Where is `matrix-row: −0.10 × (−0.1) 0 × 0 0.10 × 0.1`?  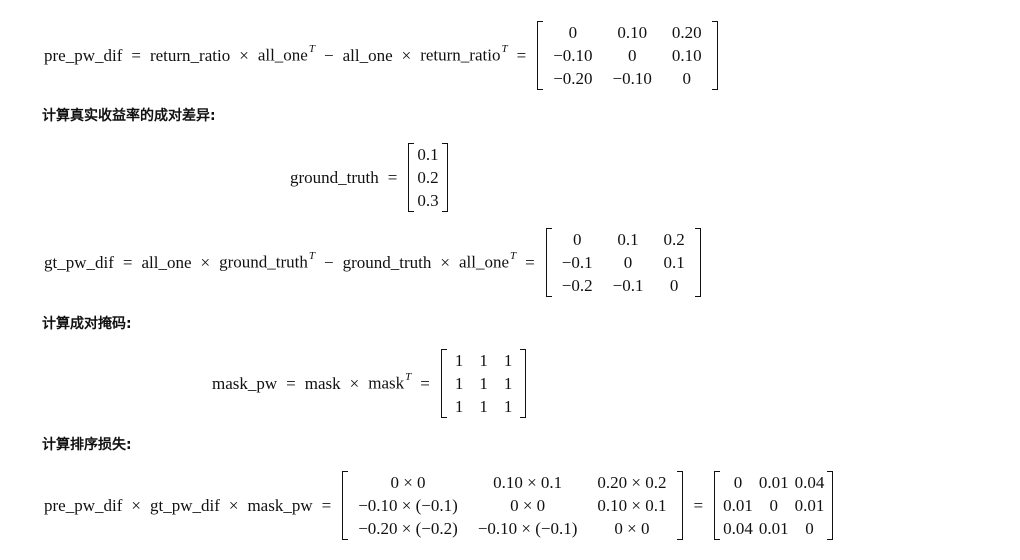 matrix-row: −0.10 × (−0.1) 0 × 0 0.10 × 0.1 is located at coordinates (512, 505).